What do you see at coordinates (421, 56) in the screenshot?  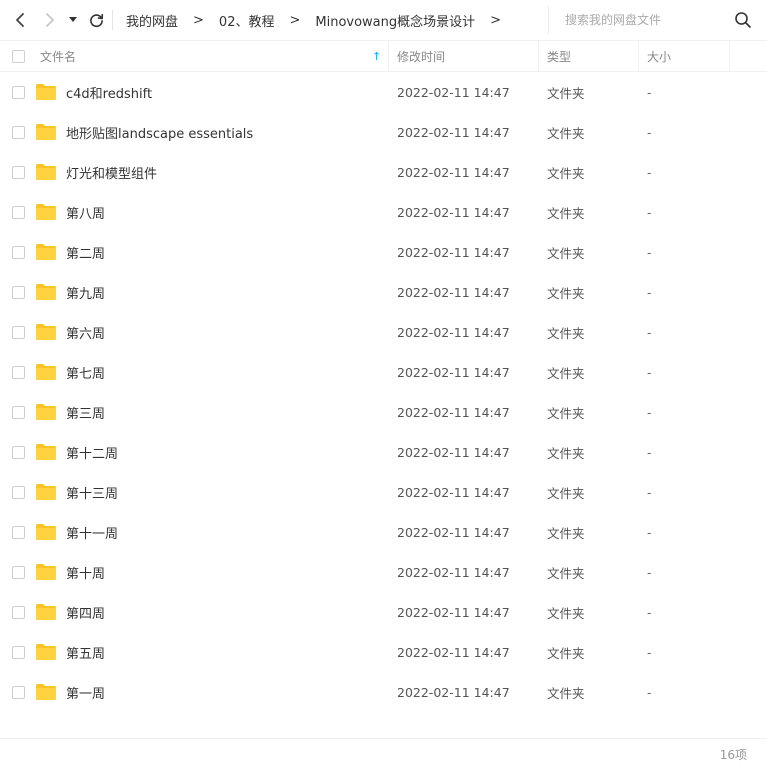 I see `column-header-mtime: 修改时间` at bounding box center [421, 56].